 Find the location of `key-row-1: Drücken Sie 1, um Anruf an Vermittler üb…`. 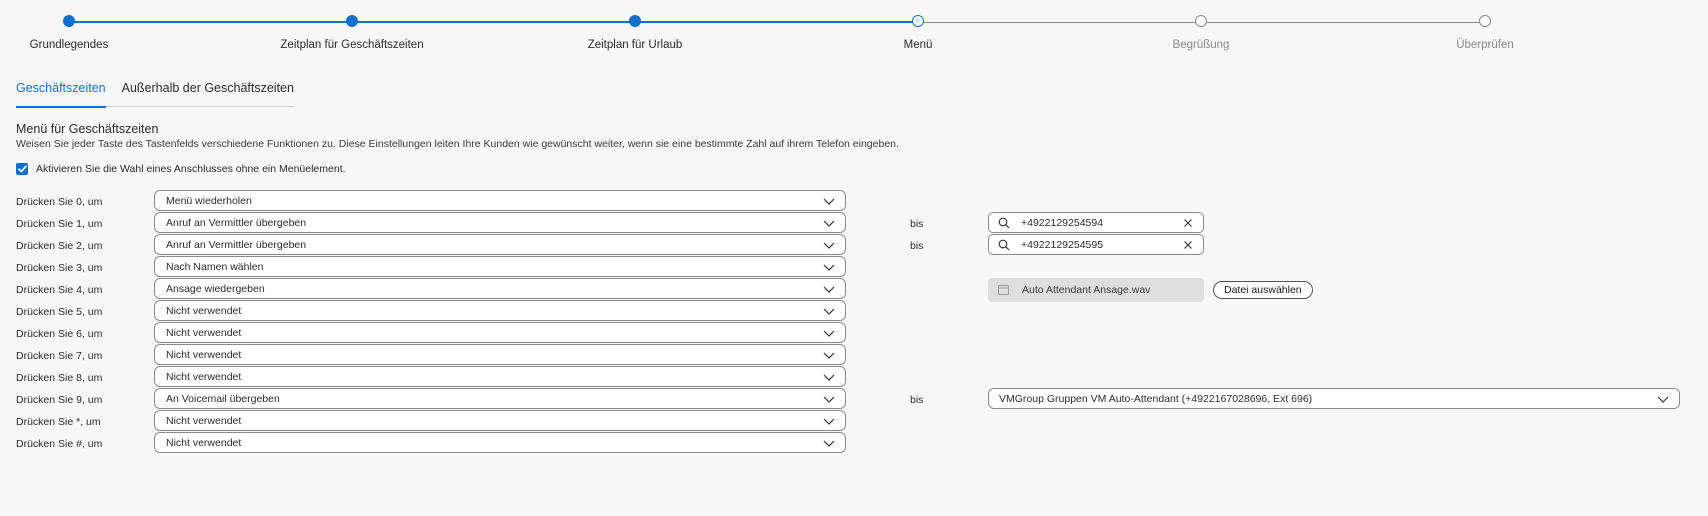

key-row-1: Drücken Sie 1, um Anruf an Vermittler üb… is located at coordinates (854, 223).